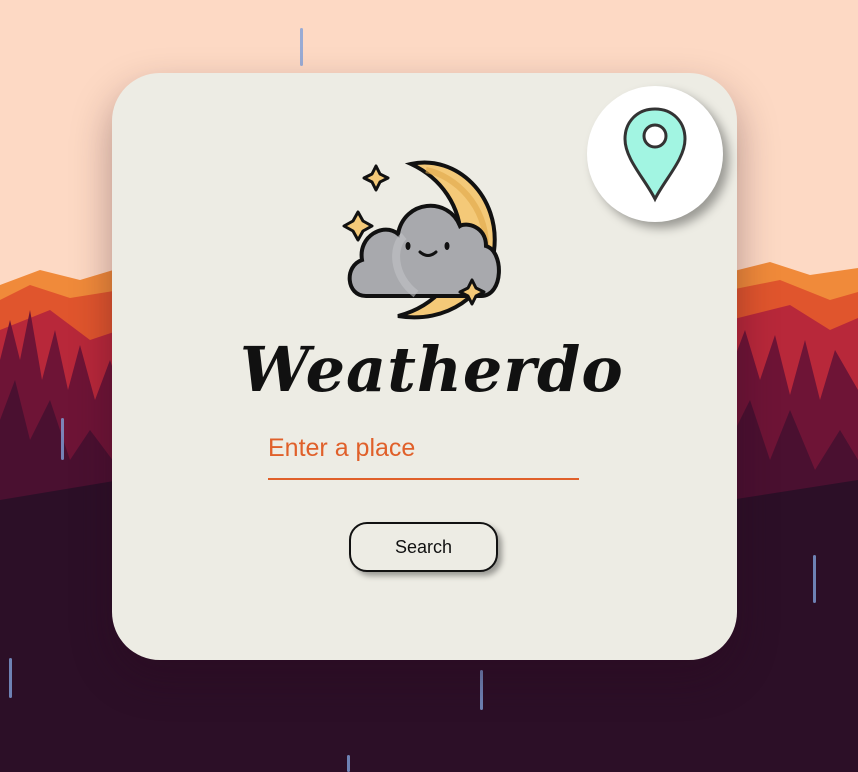  I want to click on search-button: Search, so click(423, 547).